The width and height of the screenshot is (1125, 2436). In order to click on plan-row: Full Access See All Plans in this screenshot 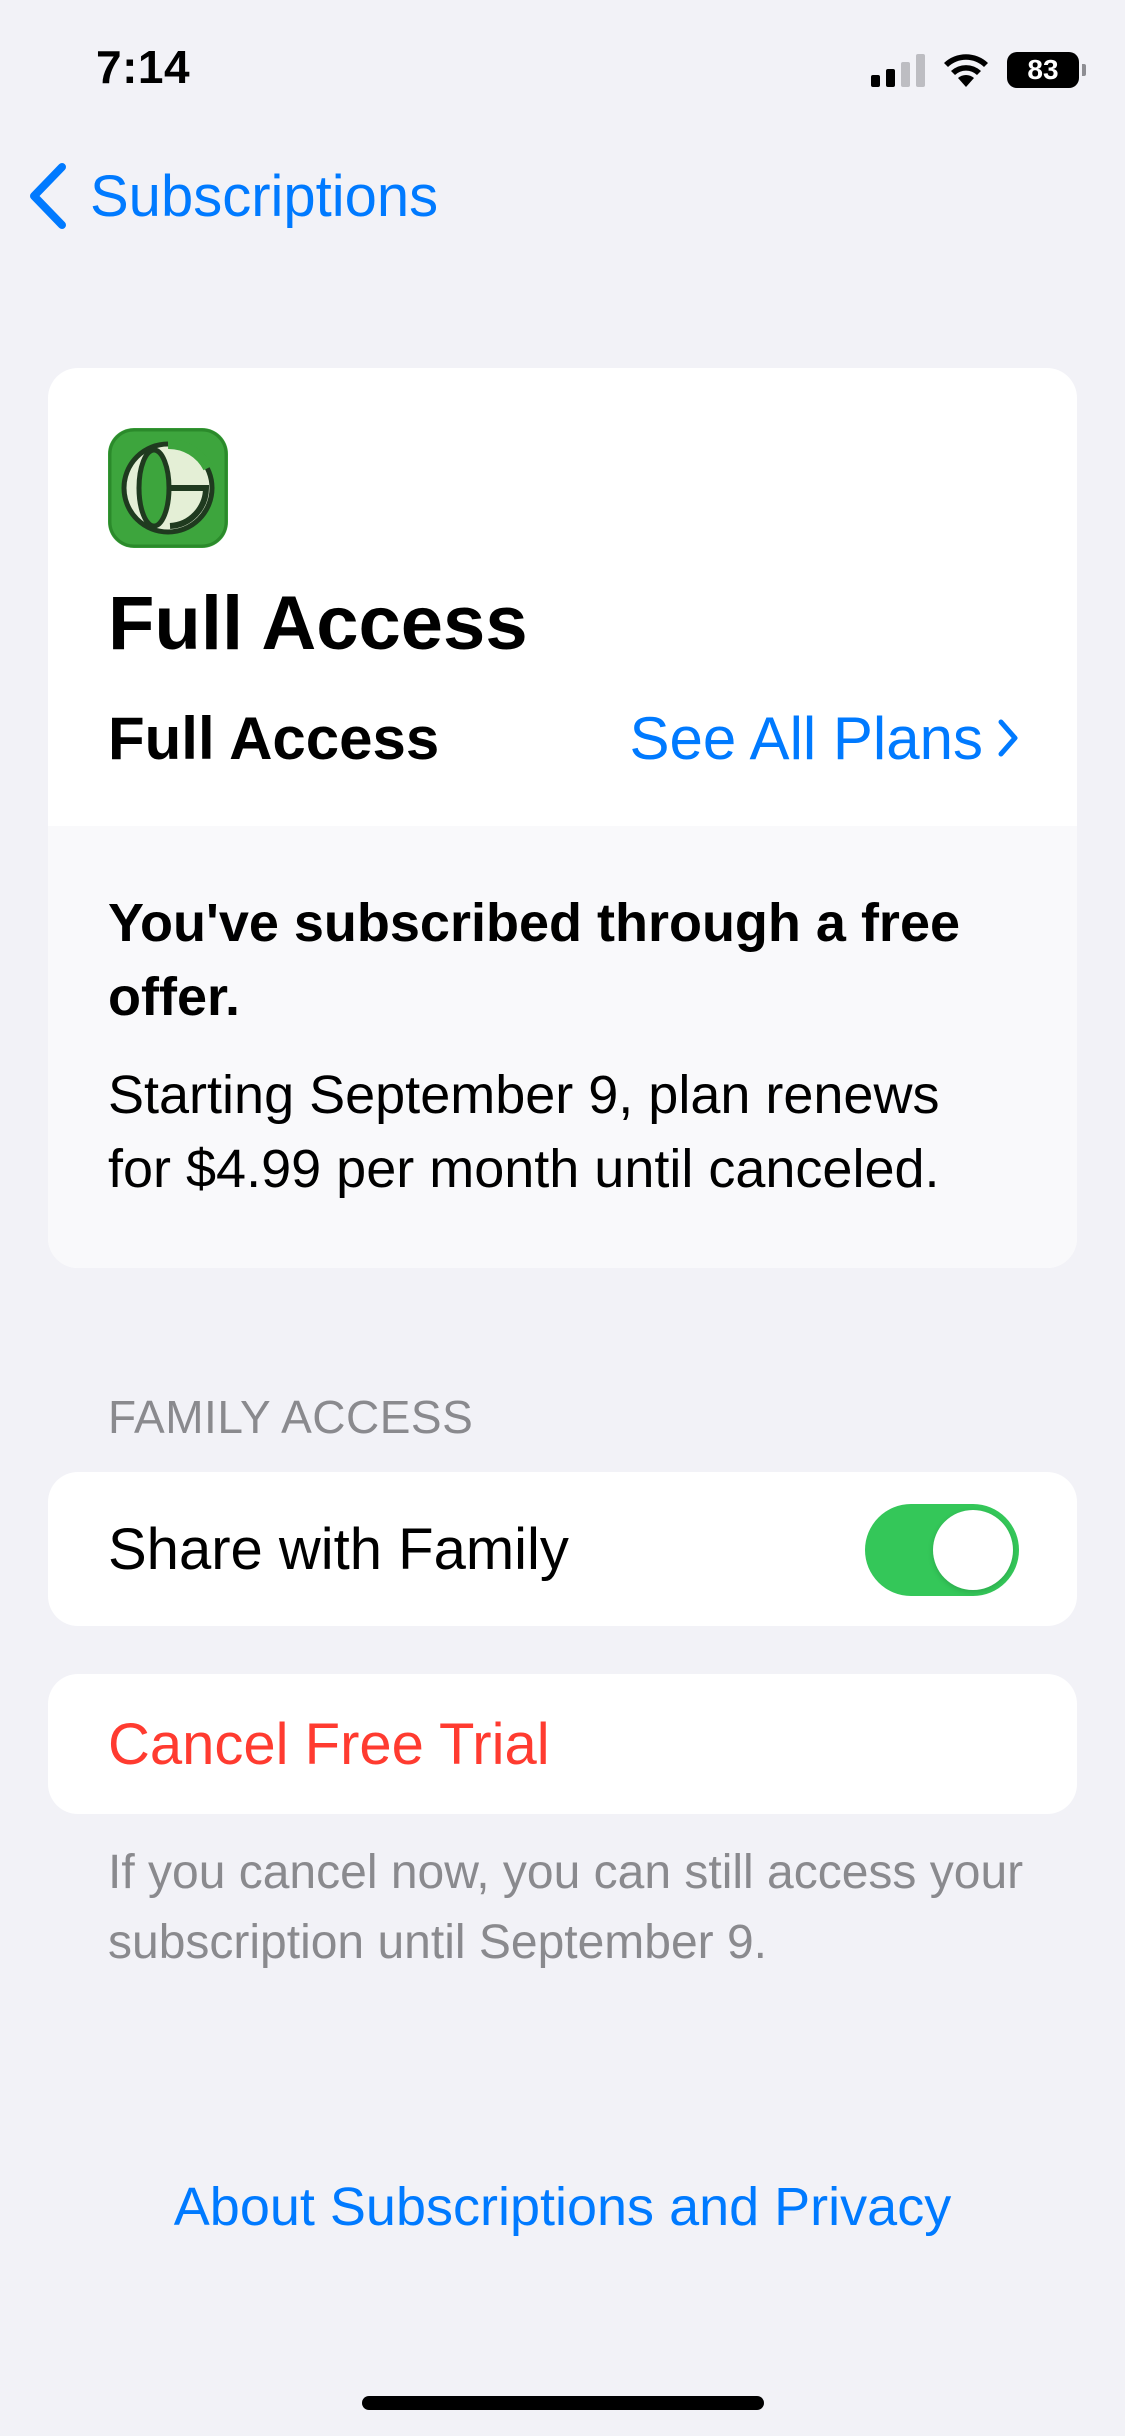, I will do `click(563, 738)`.